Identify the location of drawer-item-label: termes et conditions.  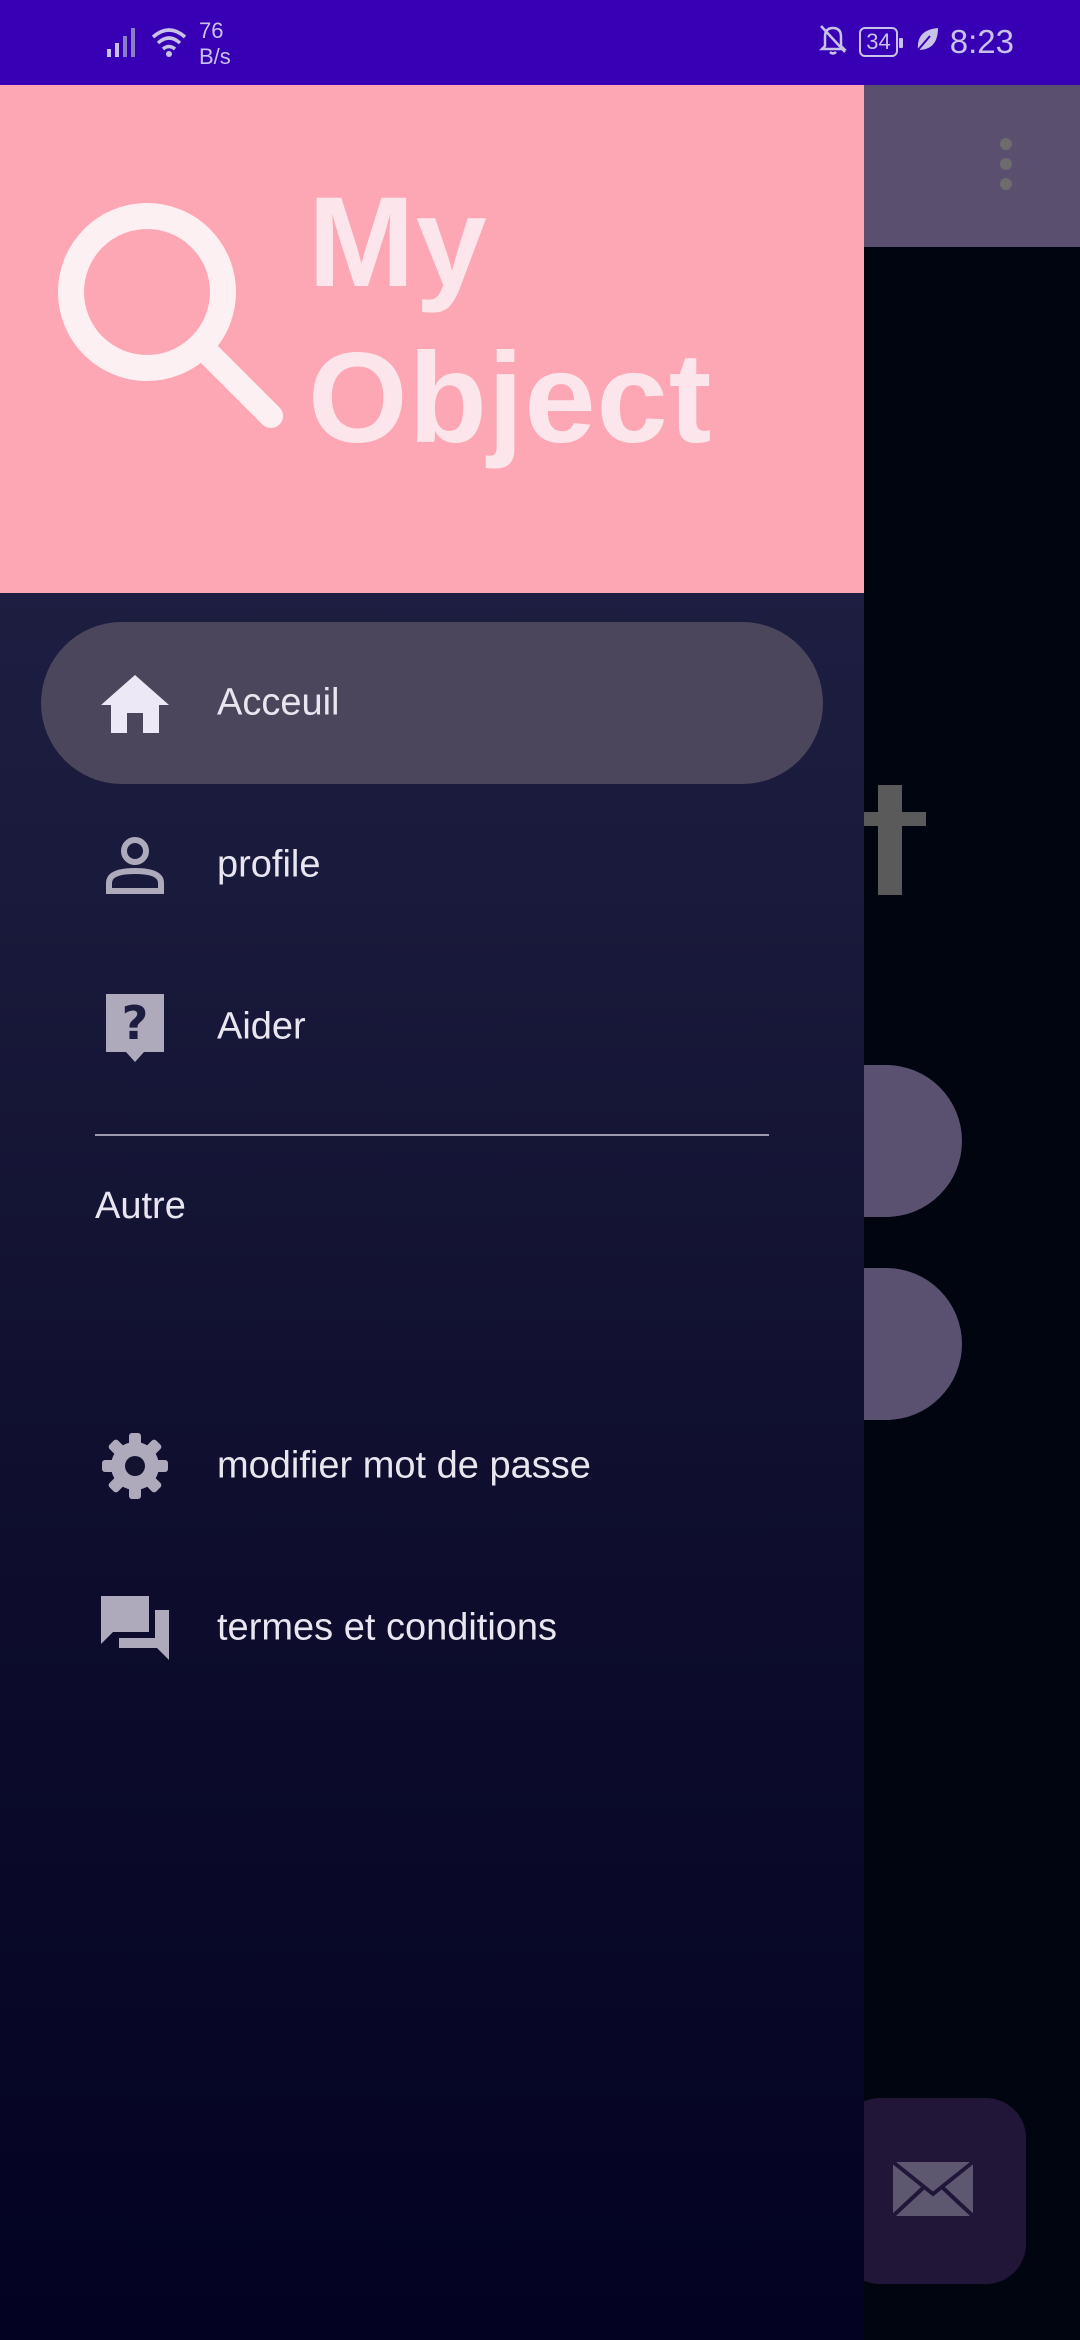
(387, 1627).